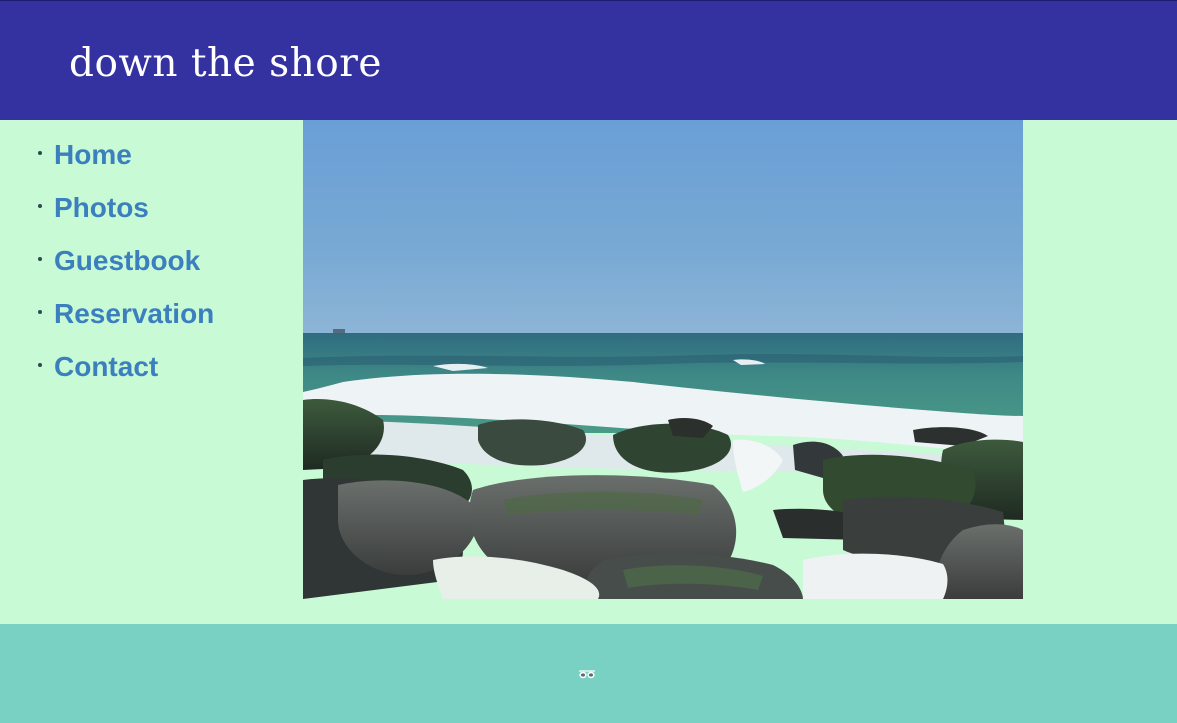  I want to click on nav-link-photos: Photos, so click(101, 208).